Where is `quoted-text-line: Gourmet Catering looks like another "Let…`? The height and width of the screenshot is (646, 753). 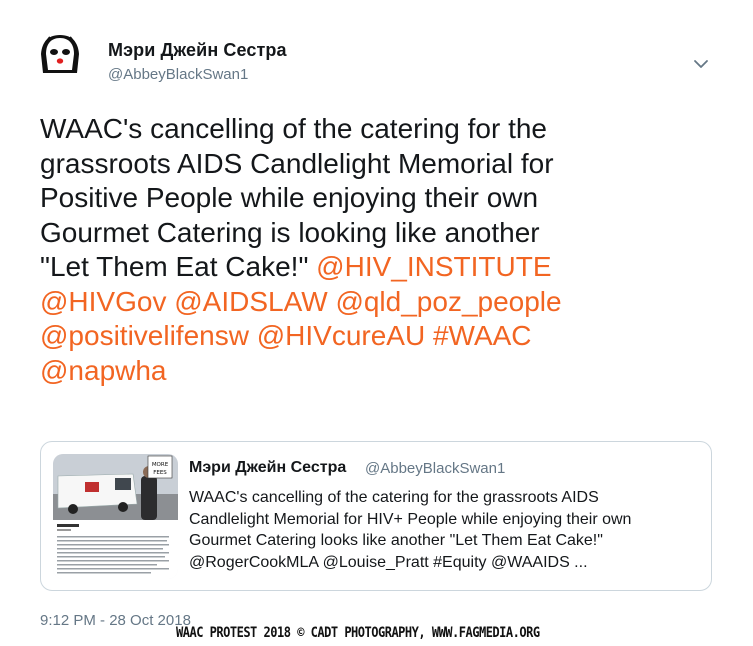
quoted-text-line: Gourmet Catering looks like another "Let… is located at coordinates (396, 540).